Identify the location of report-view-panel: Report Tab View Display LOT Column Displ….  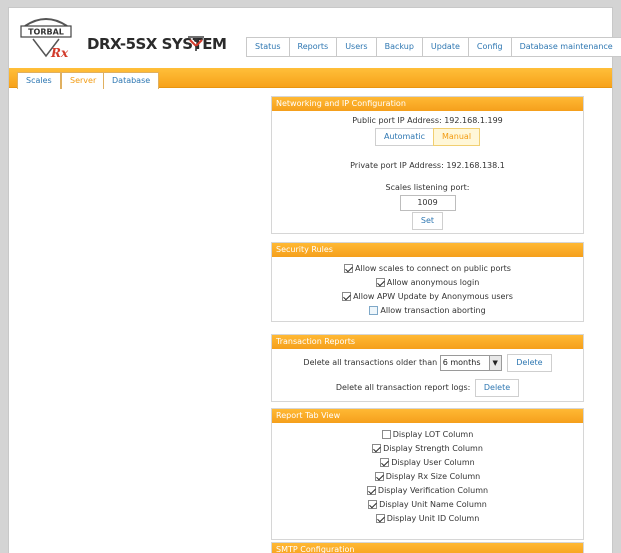
(427, 474).